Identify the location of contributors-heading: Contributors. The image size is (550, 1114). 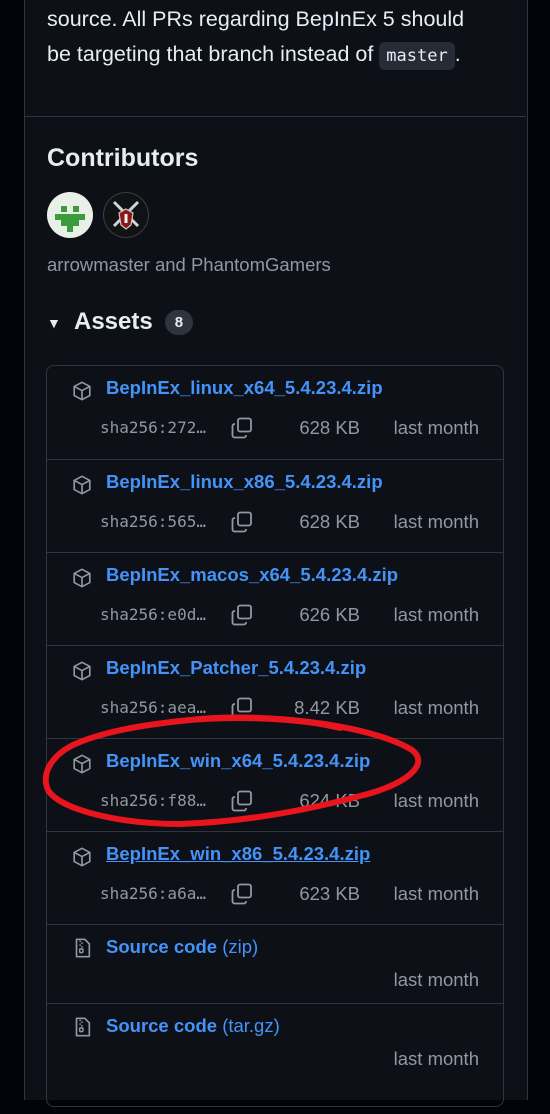
(123, 158).